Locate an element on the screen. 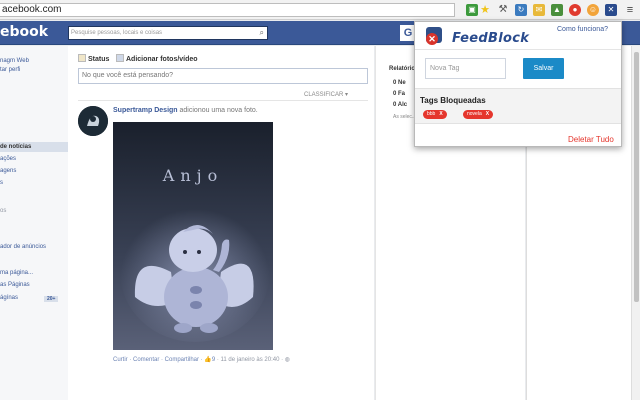 The height and width of the screenshot is (400, 640). post-timestamp: · 11 de janeiro às 20:40 · is located at coordinates (250, 360).